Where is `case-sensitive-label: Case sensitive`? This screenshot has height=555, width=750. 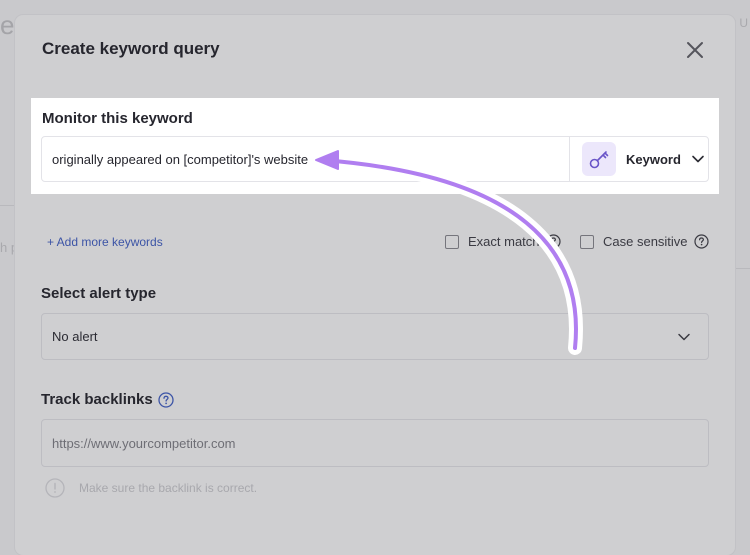
case-sensitive-label: Case sensitive is located at coordinates (645, 241).